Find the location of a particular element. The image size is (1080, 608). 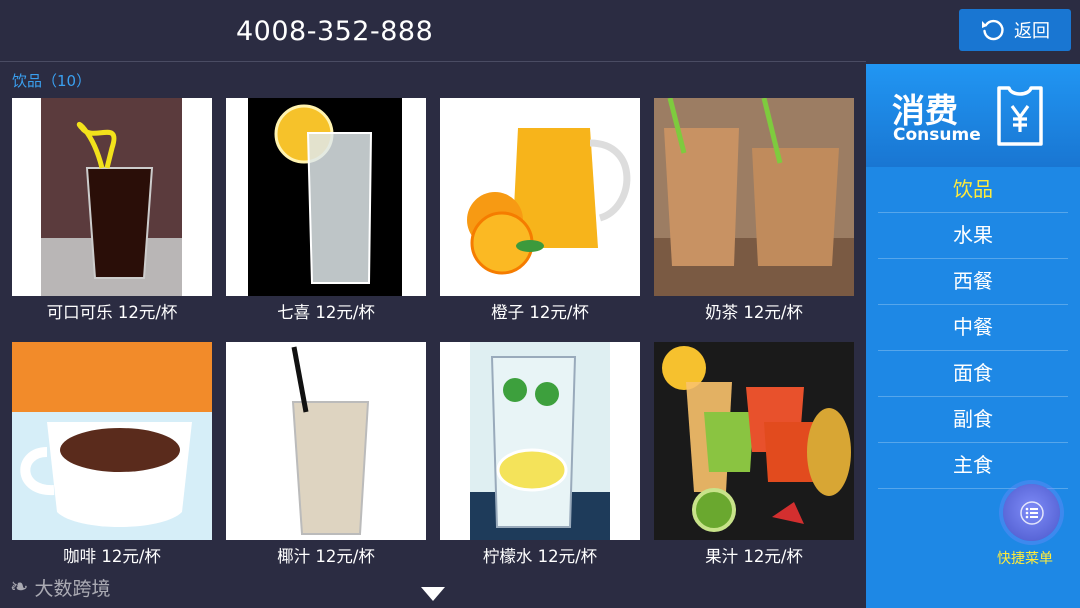

product-label: 柠檬水 12元/杯 is located at coordinates (540, 556).